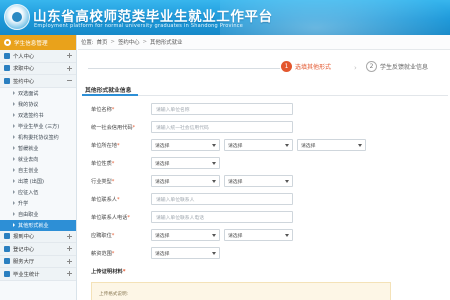  I want to click on form-row-unit-name: 单位名称* 请输入单位名称, so click(264, 109).